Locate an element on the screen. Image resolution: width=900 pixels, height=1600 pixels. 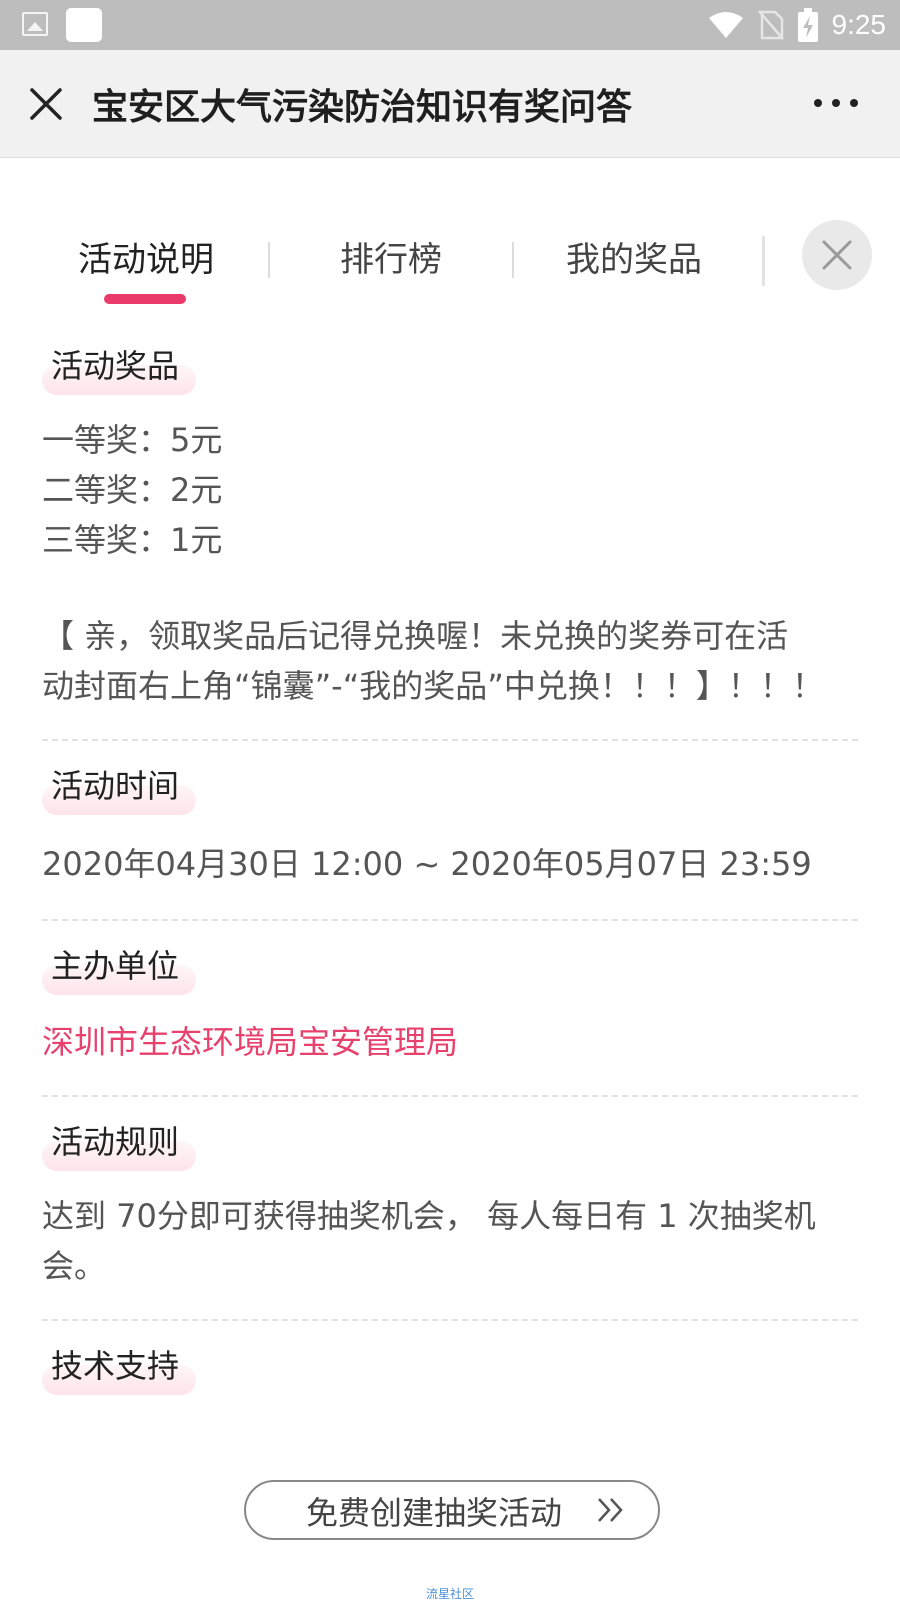
status-icons: 9:25 is located at coordinates (797, 25).